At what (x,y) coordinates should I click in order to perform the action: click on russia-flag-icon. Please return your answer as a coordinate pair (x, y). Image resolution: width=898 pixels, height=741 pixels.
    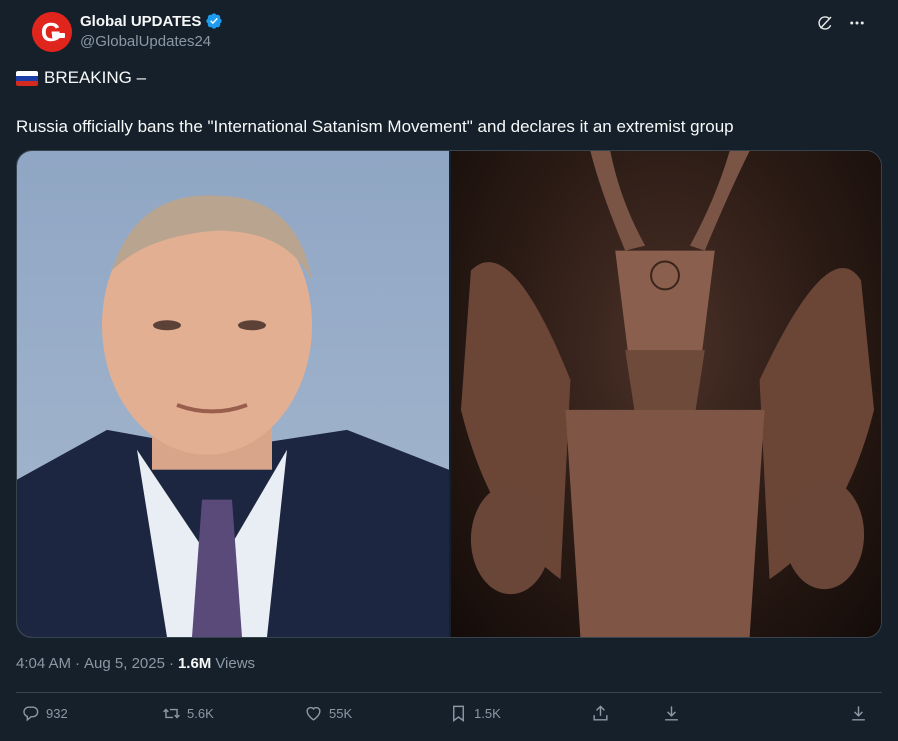
    Looking at the image, I should click on (27, 78).